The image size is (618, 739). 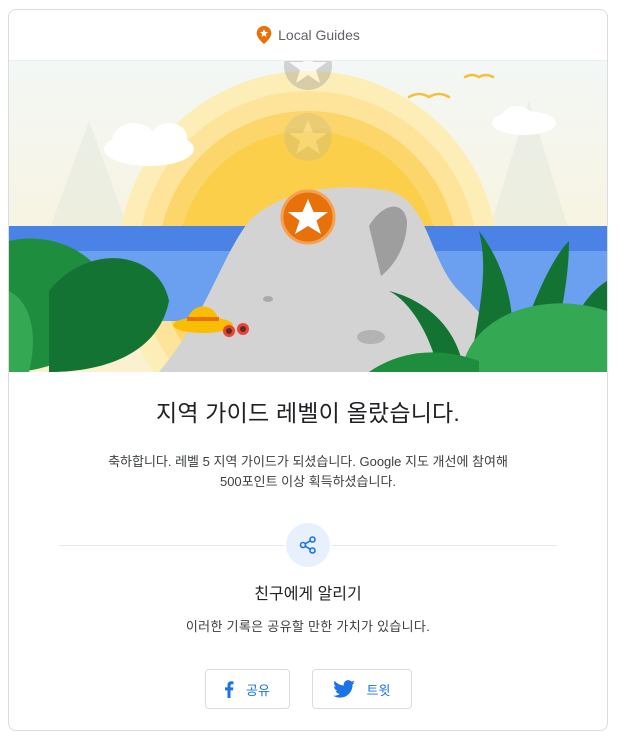 What do you see at coordinates (319, 35) in the screenshot?
I see `brand-name: Local Guides` at bounding box center [319, 35].